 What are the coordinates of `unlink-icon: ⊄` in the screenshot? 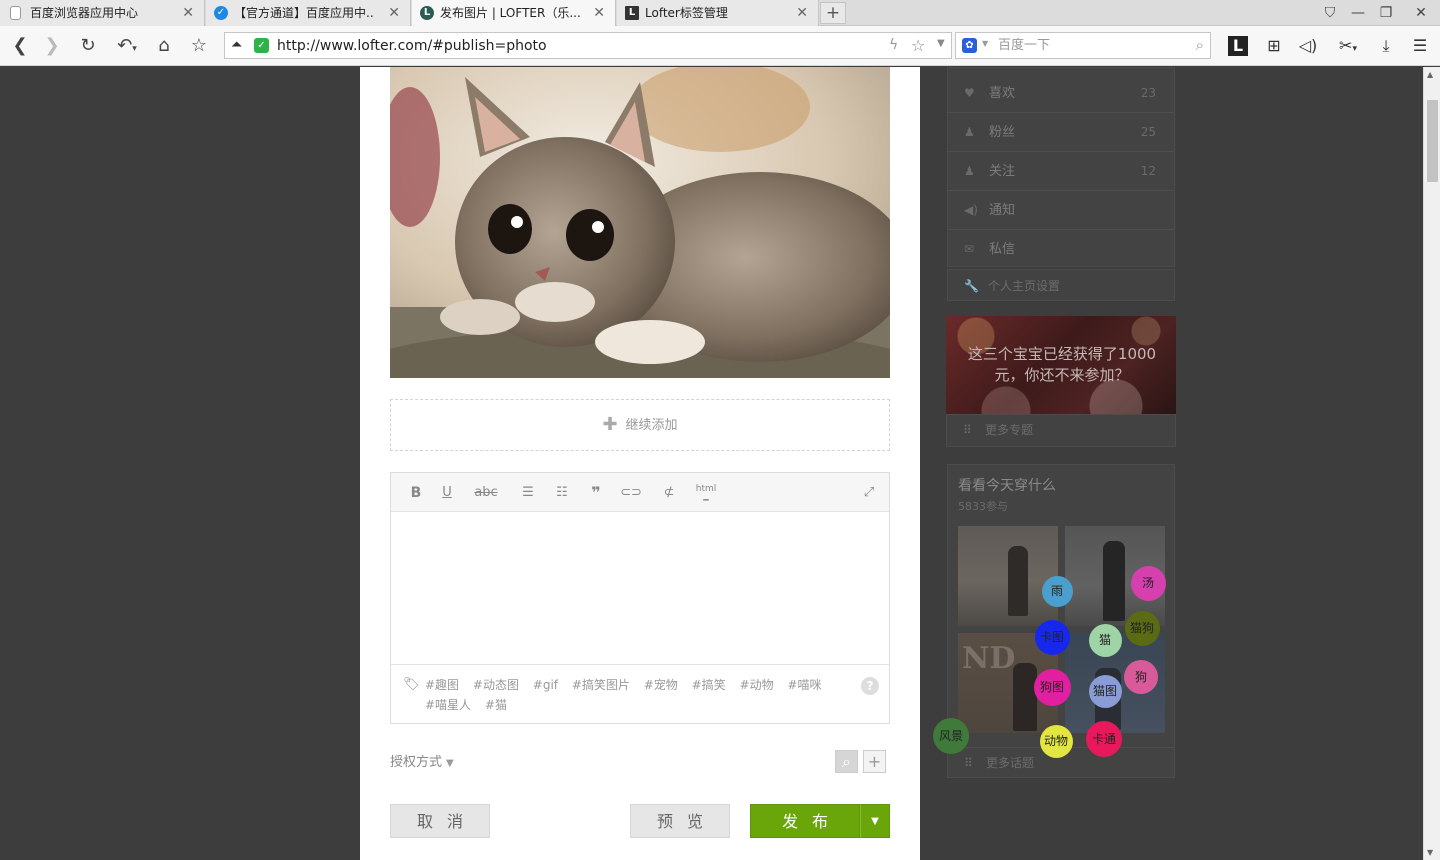 It's located at (669, 493).